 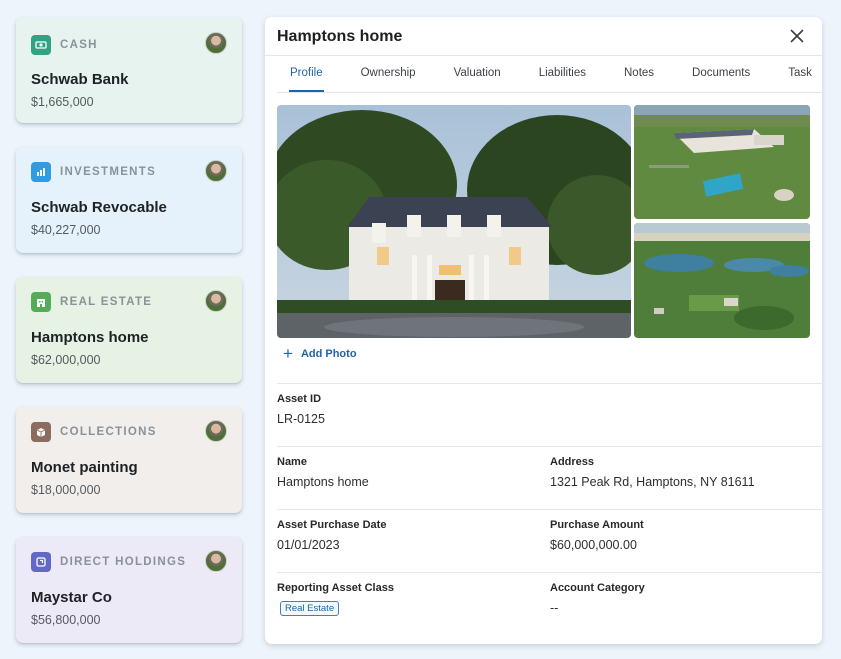 What do you see at coordinates (129, 70) in the screenshot?
I see `asset-card-cash: CASH Schwab Bank $1,665,000` at bounding box center [129, 70].